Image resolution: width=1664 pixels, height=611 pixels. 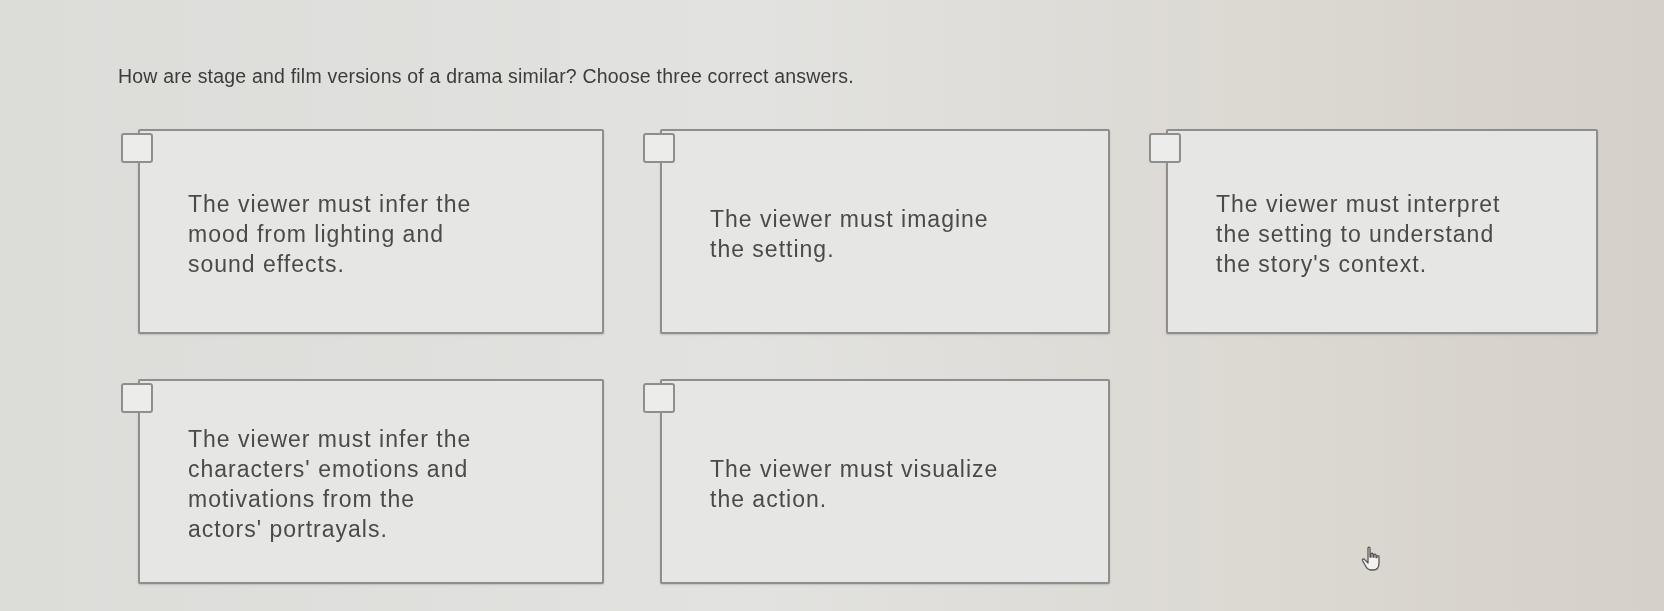 What do you see at coordinates (330, 484) in the screenshot?
I see `option-text: The viewer must infer the characters' emotions and motivations from the actors' portrayals.` at bounding box center [330, 484].